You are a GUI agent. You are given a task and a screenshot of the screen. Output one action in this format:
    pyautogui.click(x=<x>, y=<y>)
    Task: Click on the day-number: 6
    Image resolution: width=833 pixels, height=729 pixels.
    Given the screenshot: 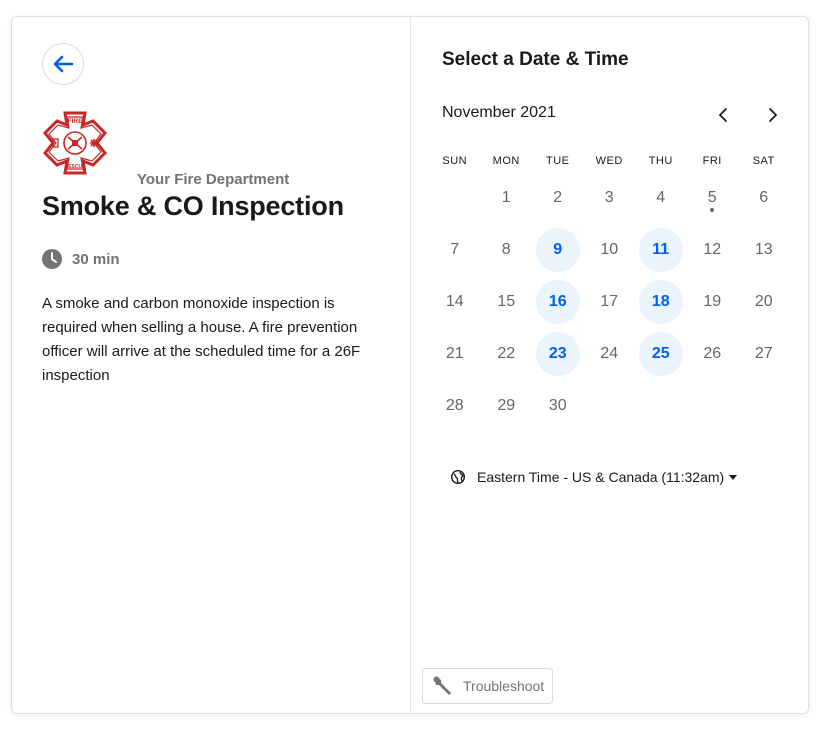 What is the action you would take?
    pyautogui.click(x=764, y=197)
    